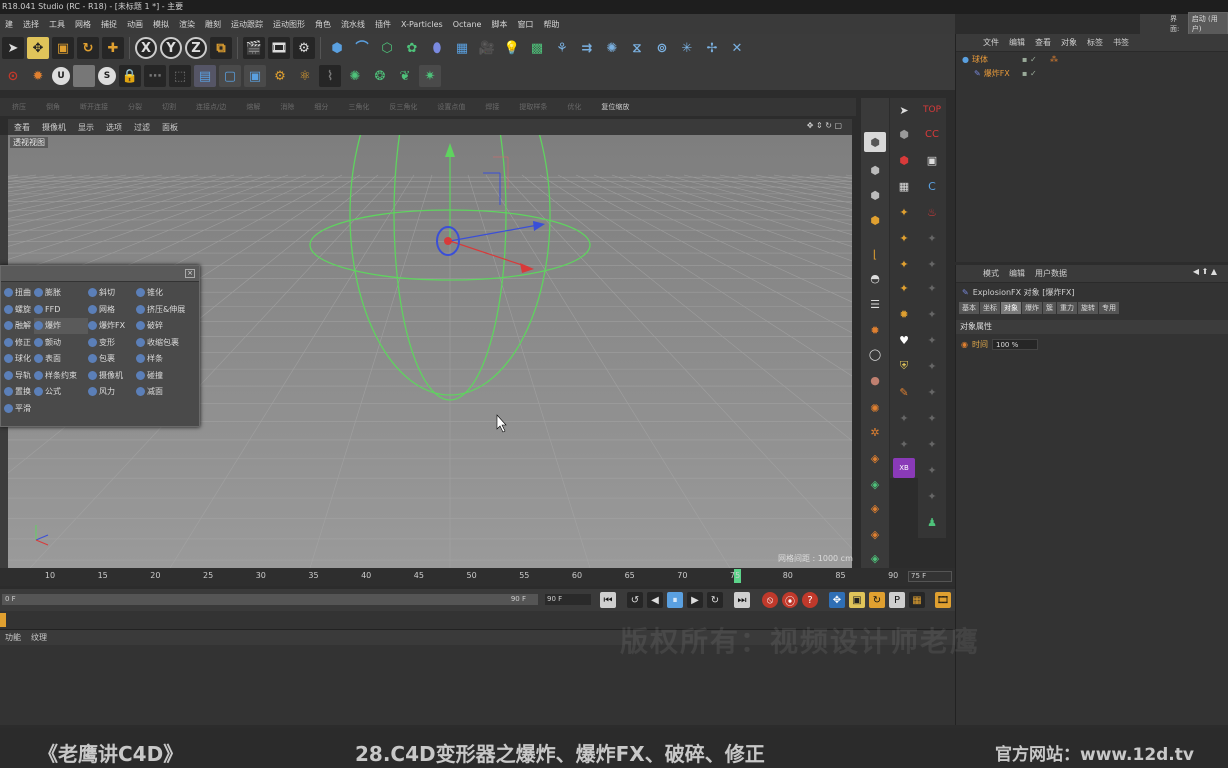 This screenshot has height=768, width=1228. Describe the element at coordinates (57, 24) in the screenshot. I see `menu-item: 工具` at that location.